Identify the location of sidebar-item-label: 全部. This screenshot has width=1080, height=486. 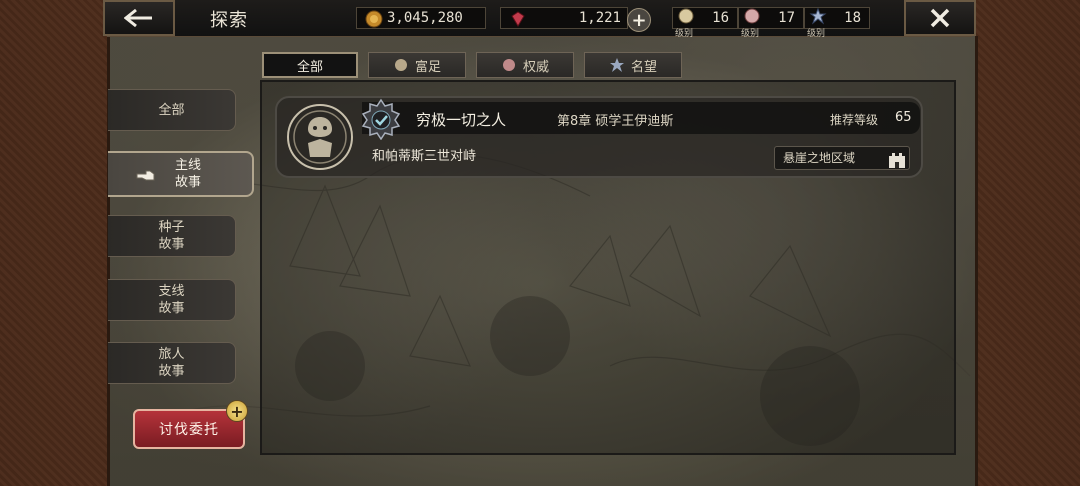
(171, 110).